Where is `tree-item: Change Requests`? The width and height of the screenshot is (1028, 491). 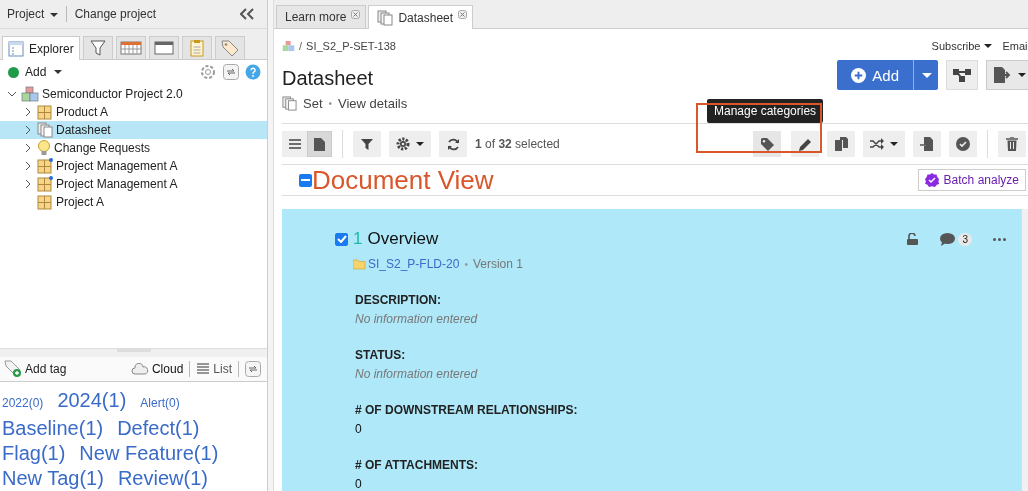 tree-item: Change Requests is located at coordinates (102, 148).